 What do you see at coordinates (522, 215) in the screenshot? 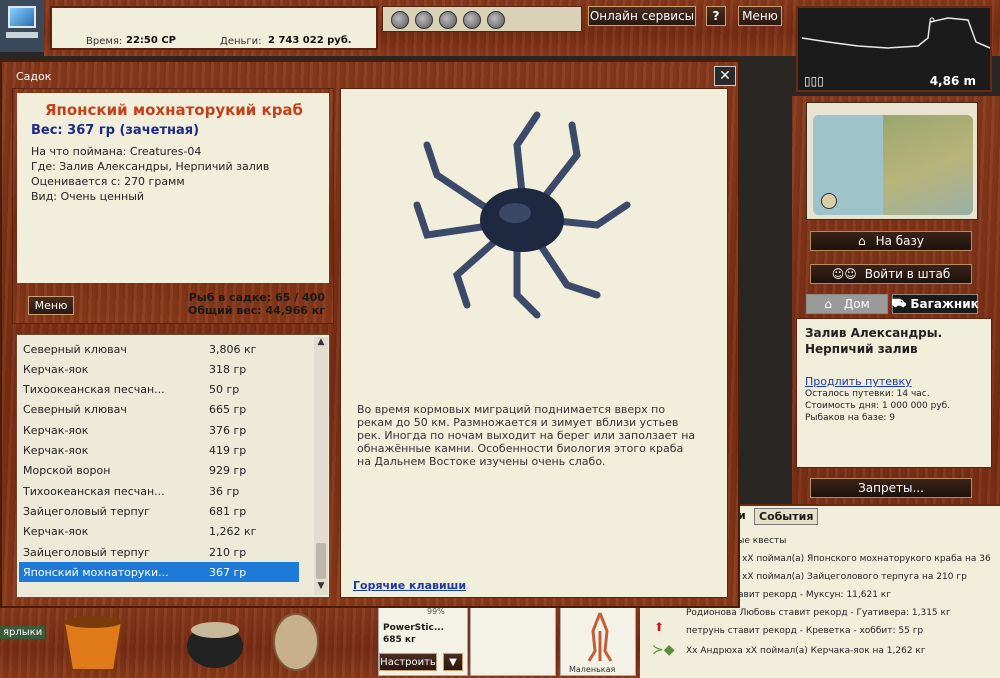
I see `crab-image` at bounding box center [522, 215].